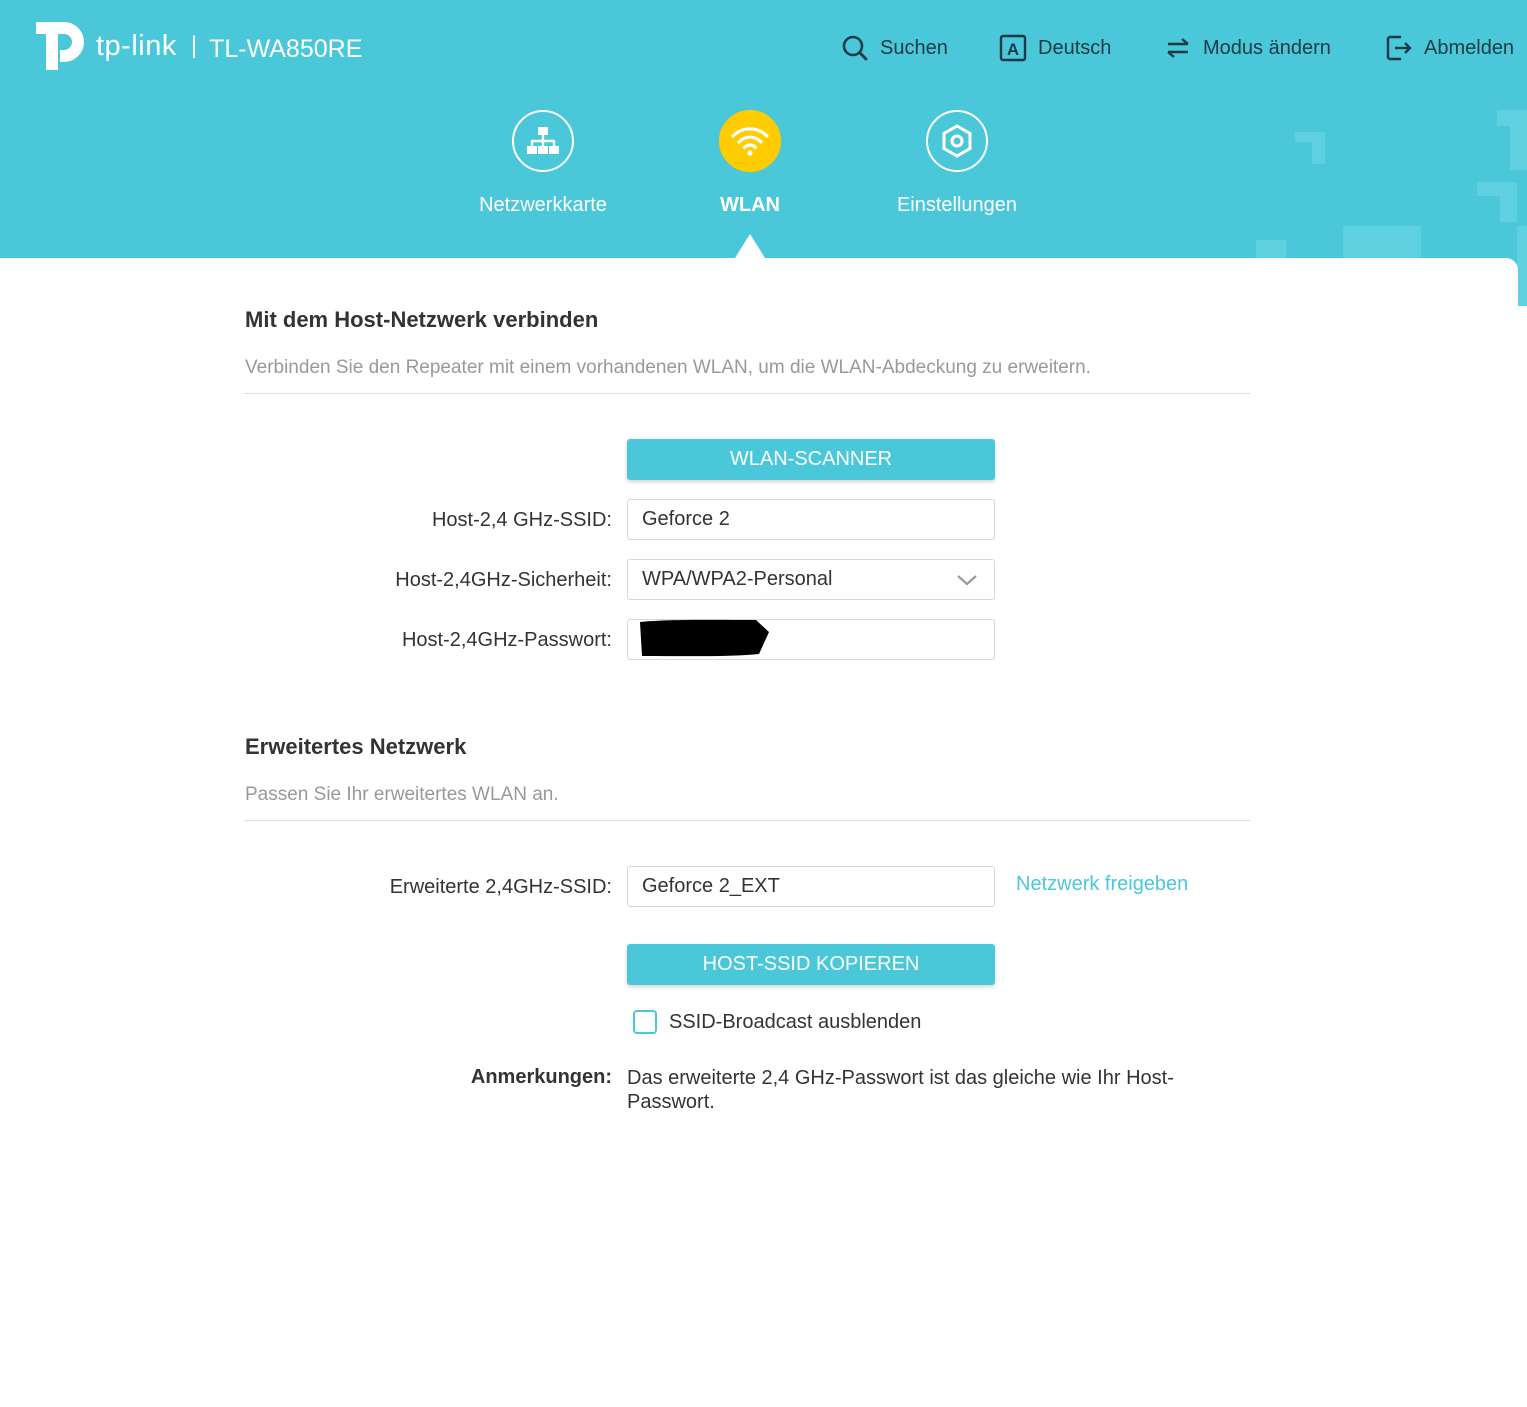 The image size is (1527, 1407). I want to click on host-password-label: Host-2,4GHz-Passwort:, so click(506, 640).